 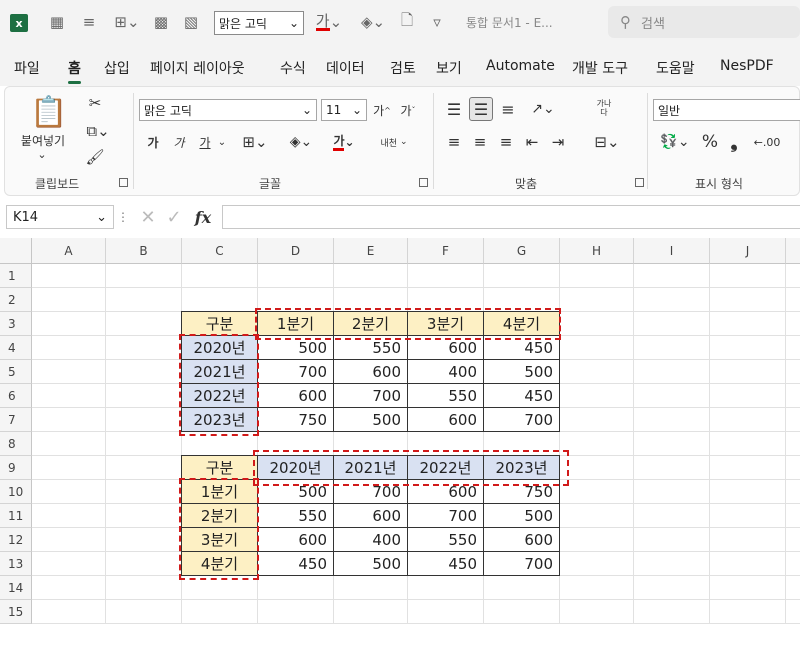 What do you see at coordinates (446, 251) in the screenshot?
I see `column-header-f: F` at bounding box center [446, 251].